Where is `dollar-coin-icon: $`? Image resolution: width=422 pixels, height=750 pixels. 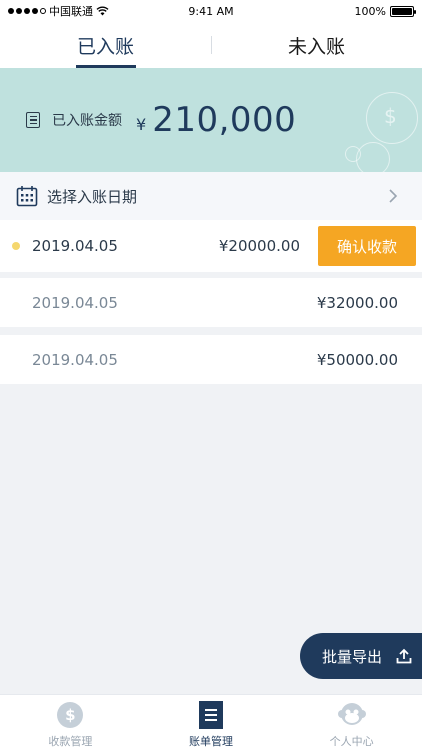
dollar-coin-icon: $ is located at coordinates (70, 715).